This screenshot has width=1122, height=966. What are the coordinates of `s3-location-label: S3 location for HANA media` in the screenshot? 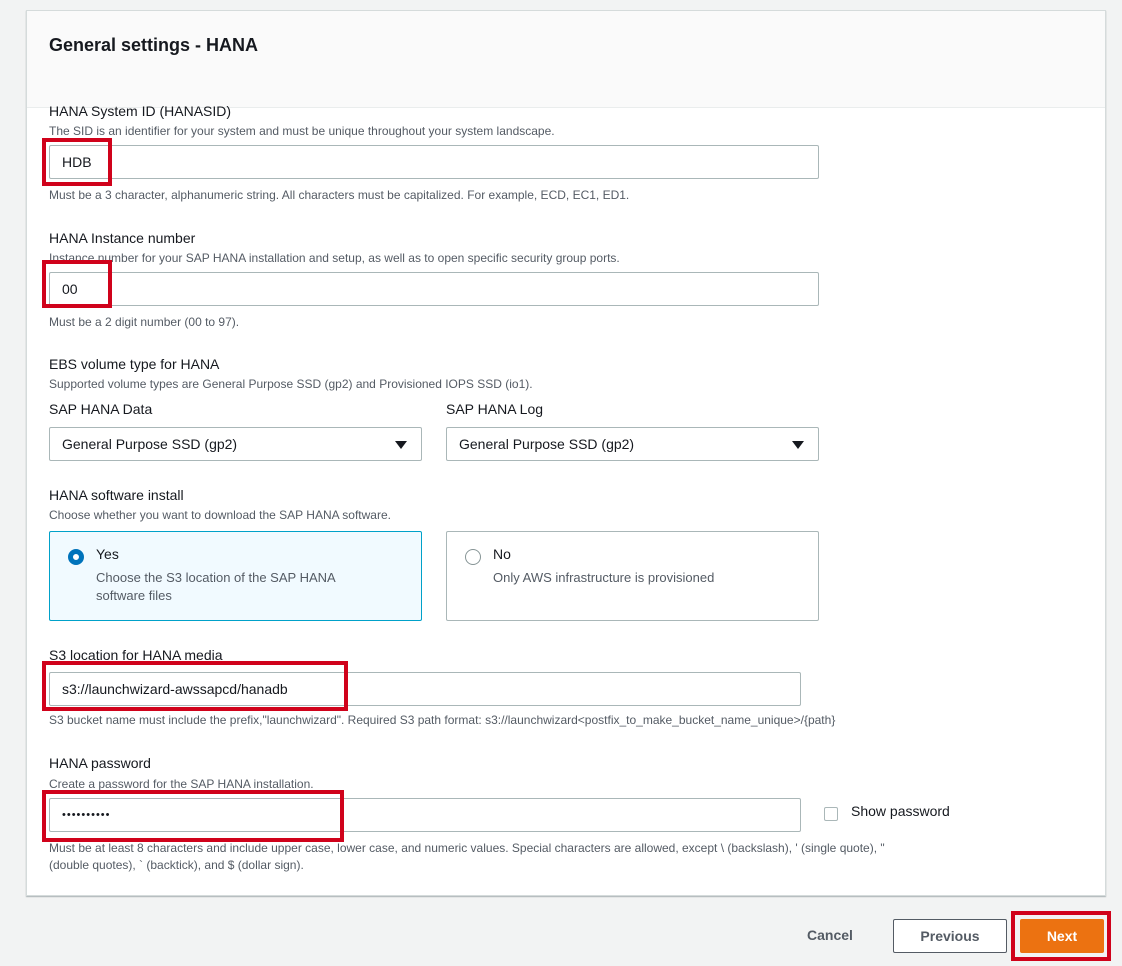 It's located at (136, 655).